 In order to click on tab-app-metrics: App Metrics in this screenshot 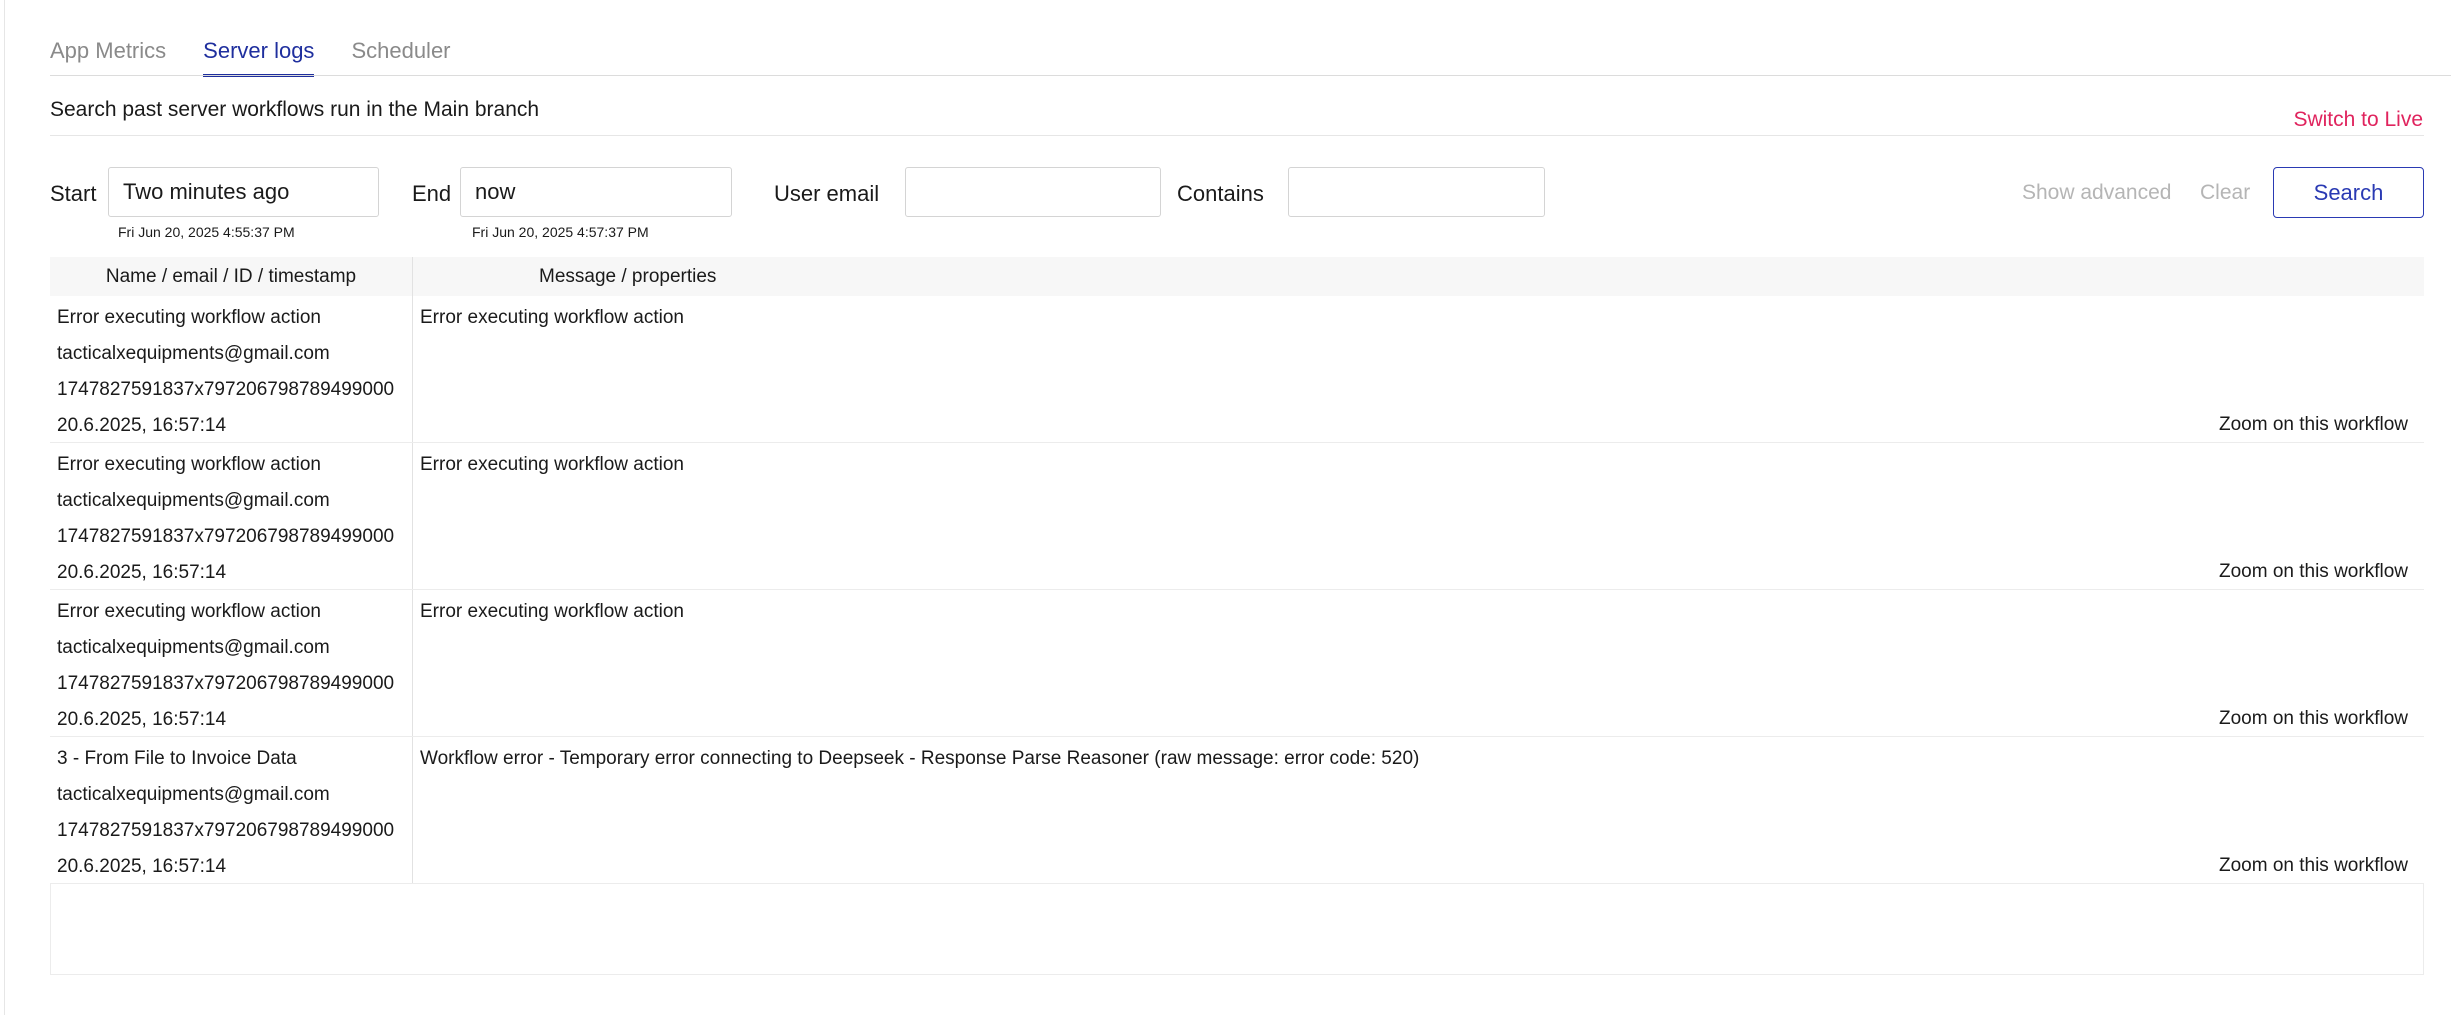, I will do `click(108, 57)`.